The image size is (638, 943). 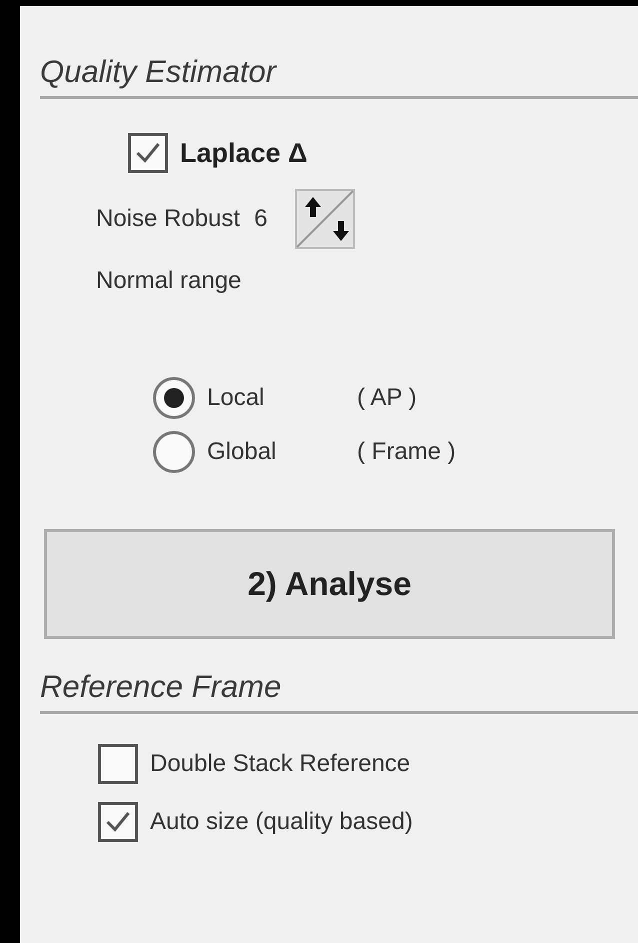 I want to click on radio-label: Local, so click(x=236, y=398).